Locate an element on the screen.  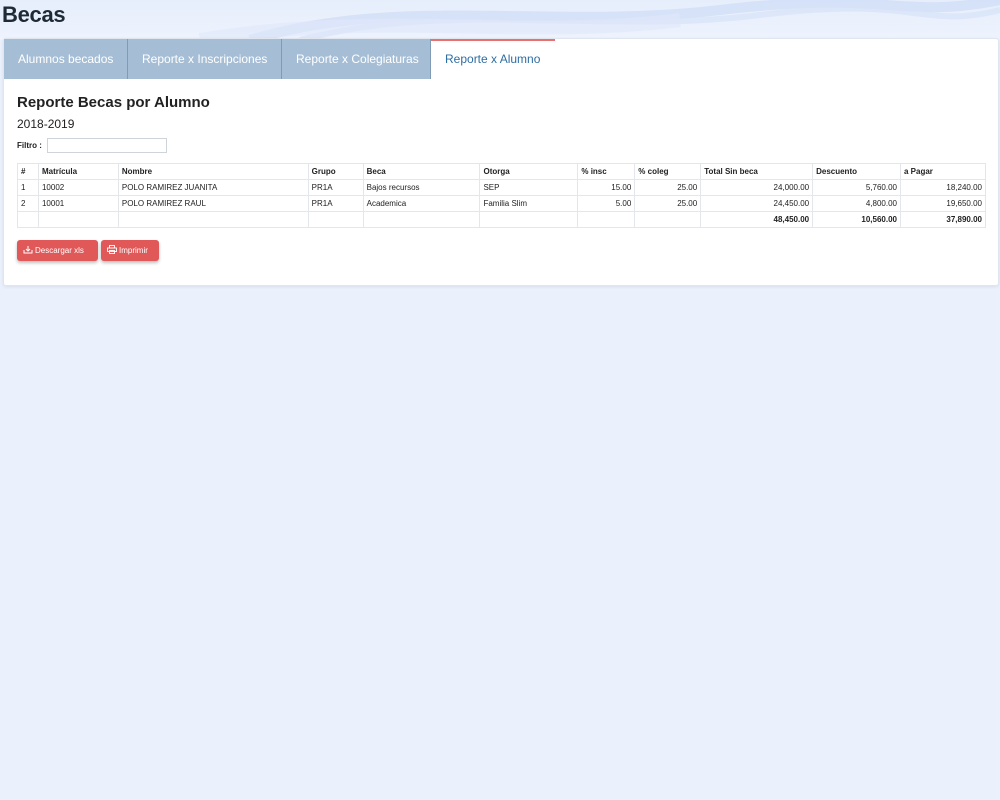
cell-otorga: SEP is located at coordinates (529, 187).